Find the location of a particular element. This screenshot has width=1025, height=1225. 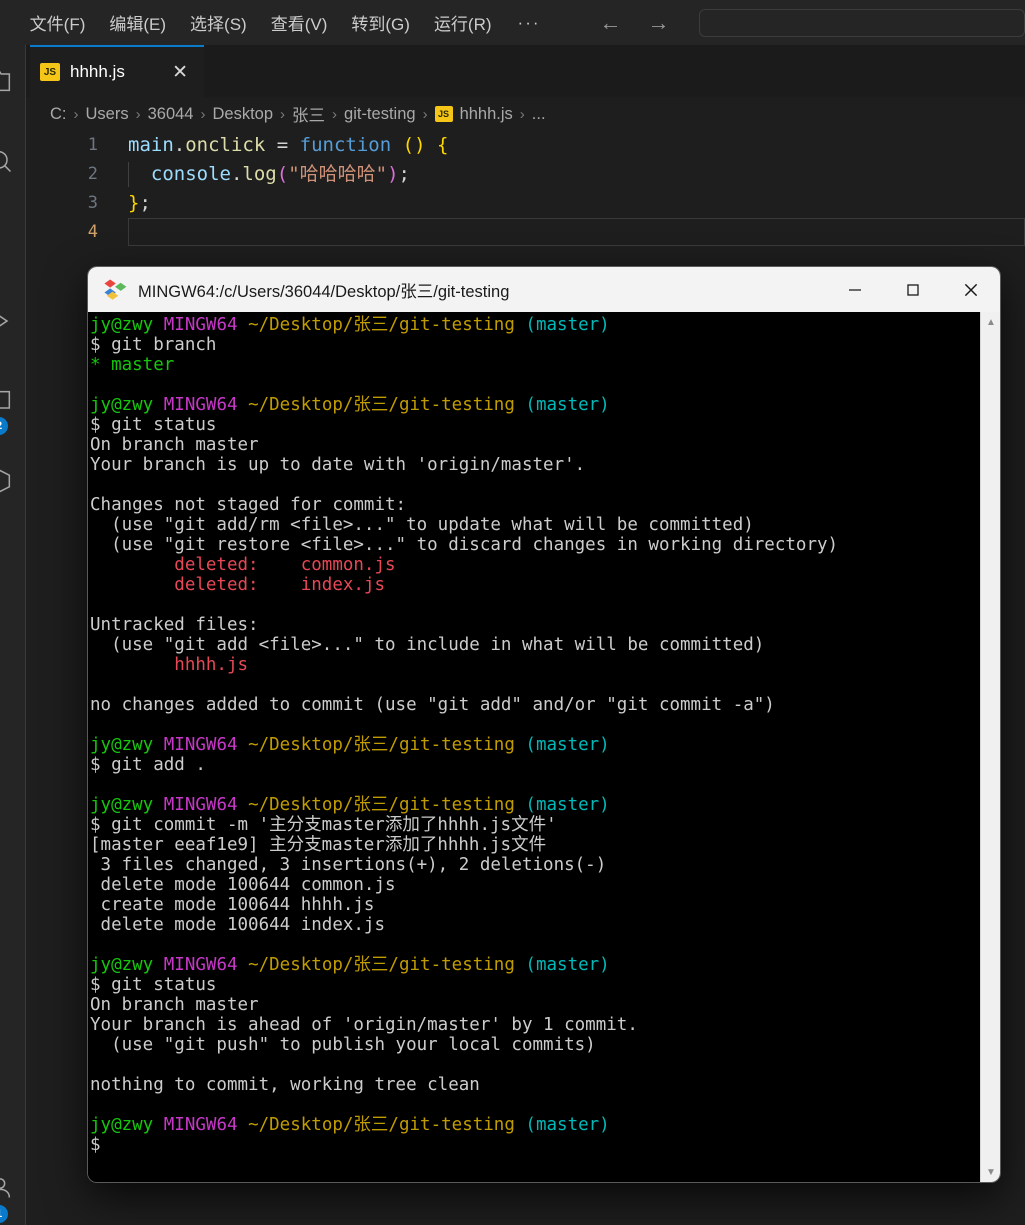

terminal-token: delete mode 100644 common.js is located at coordinates (243, 885).